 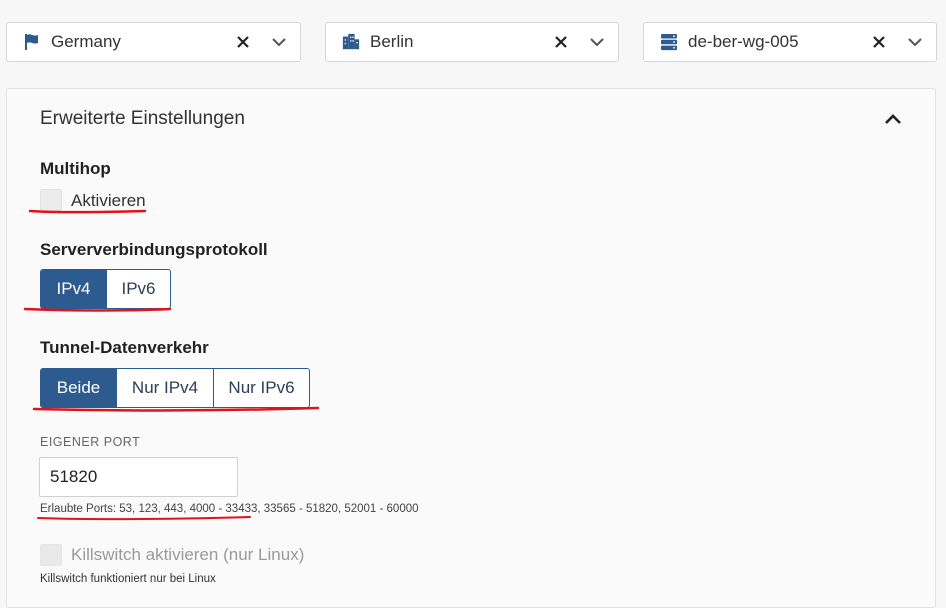 I want to click on server-icon, so click(x=669, y=42).